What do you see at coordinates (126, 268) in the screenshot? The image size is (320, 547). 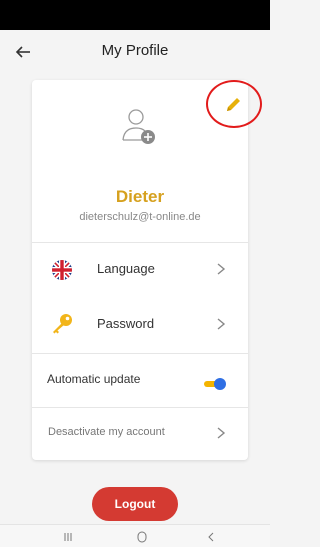 I see `language-label: Language` at bounding box center [126, 268].